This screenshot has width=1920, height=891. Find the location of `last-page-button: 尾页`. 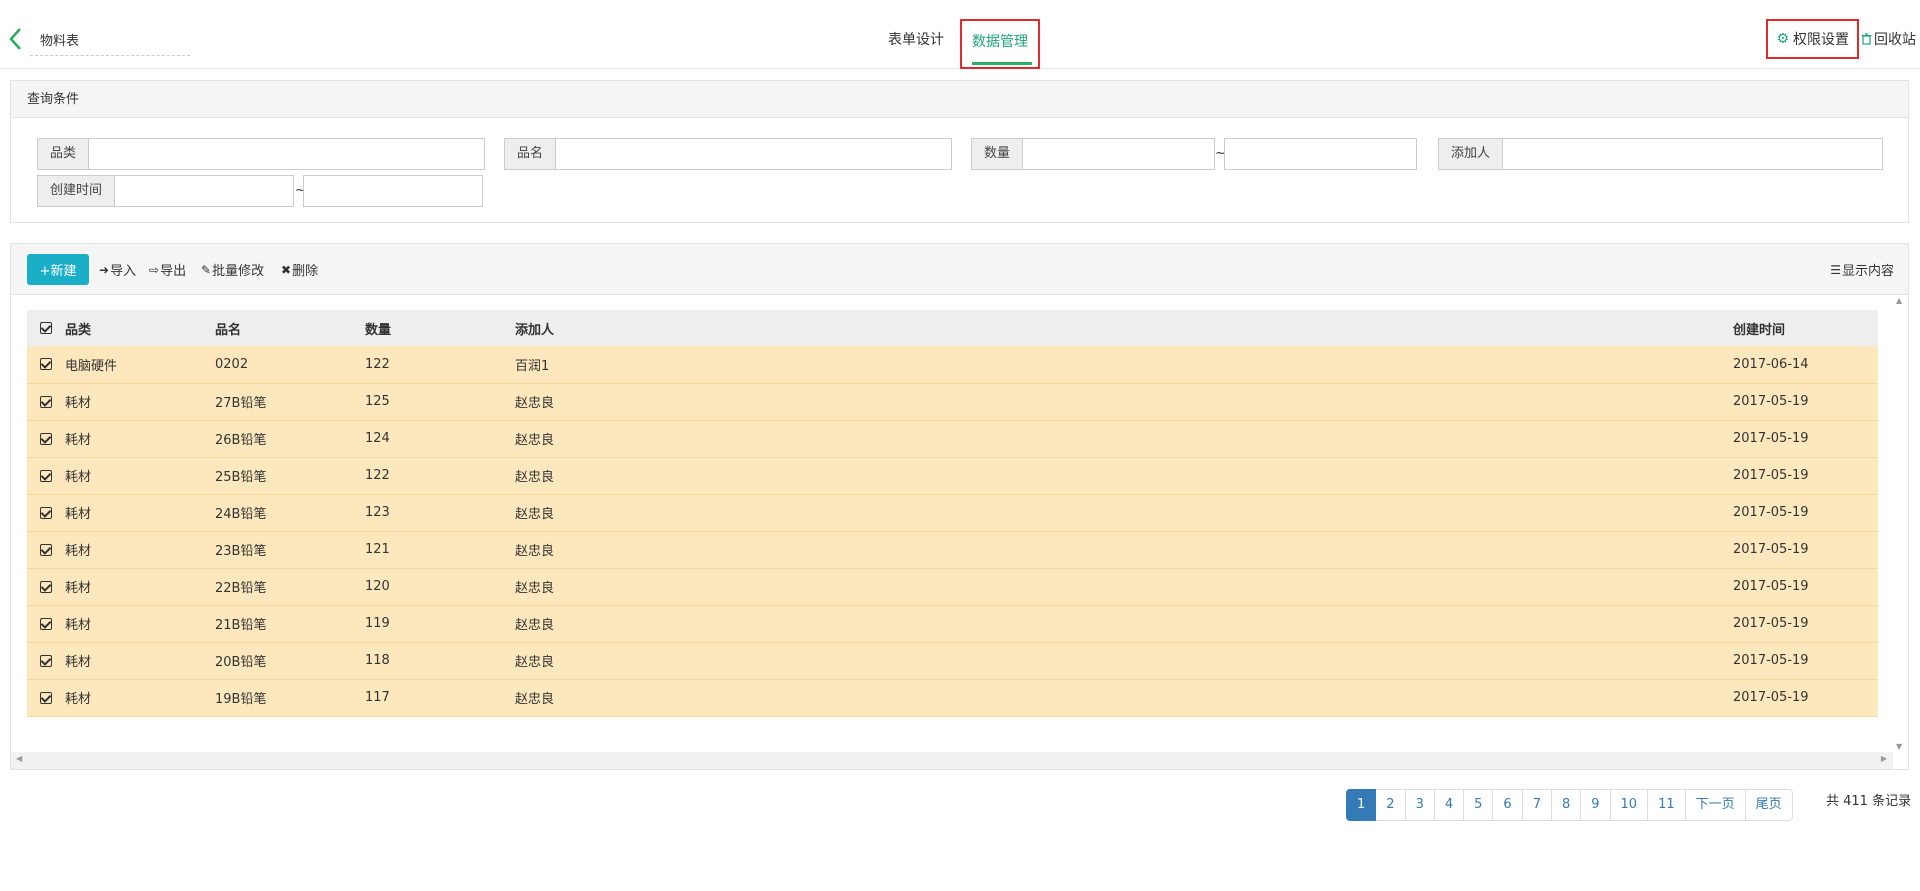

last-page-button: 尾页 is located at coordinates (1769, 805).